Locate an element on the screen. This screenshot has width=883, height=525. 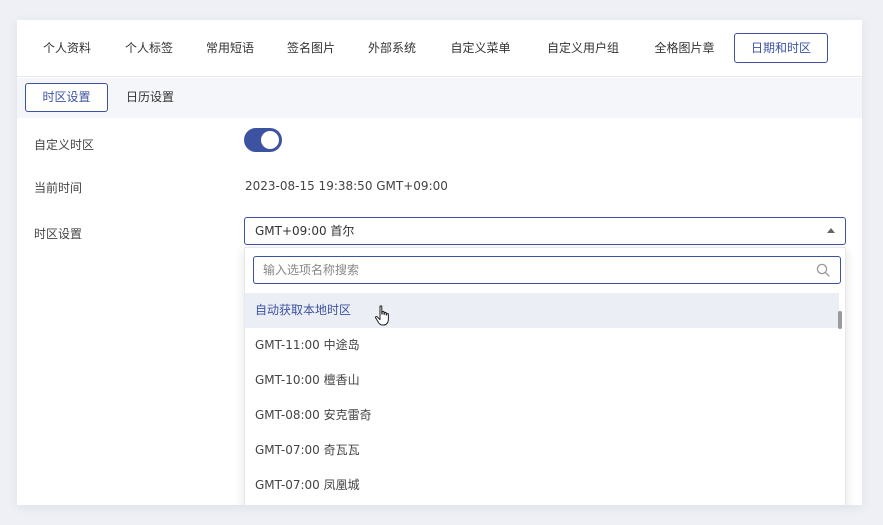
hand-pointer-icon is located at coordinates (381, 315).